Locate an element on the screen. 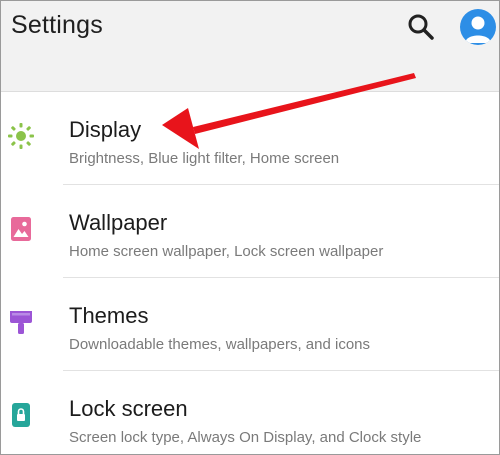 The height and width of the screenshot is (455, 500). search-icon is located at coordinates (421, 27).